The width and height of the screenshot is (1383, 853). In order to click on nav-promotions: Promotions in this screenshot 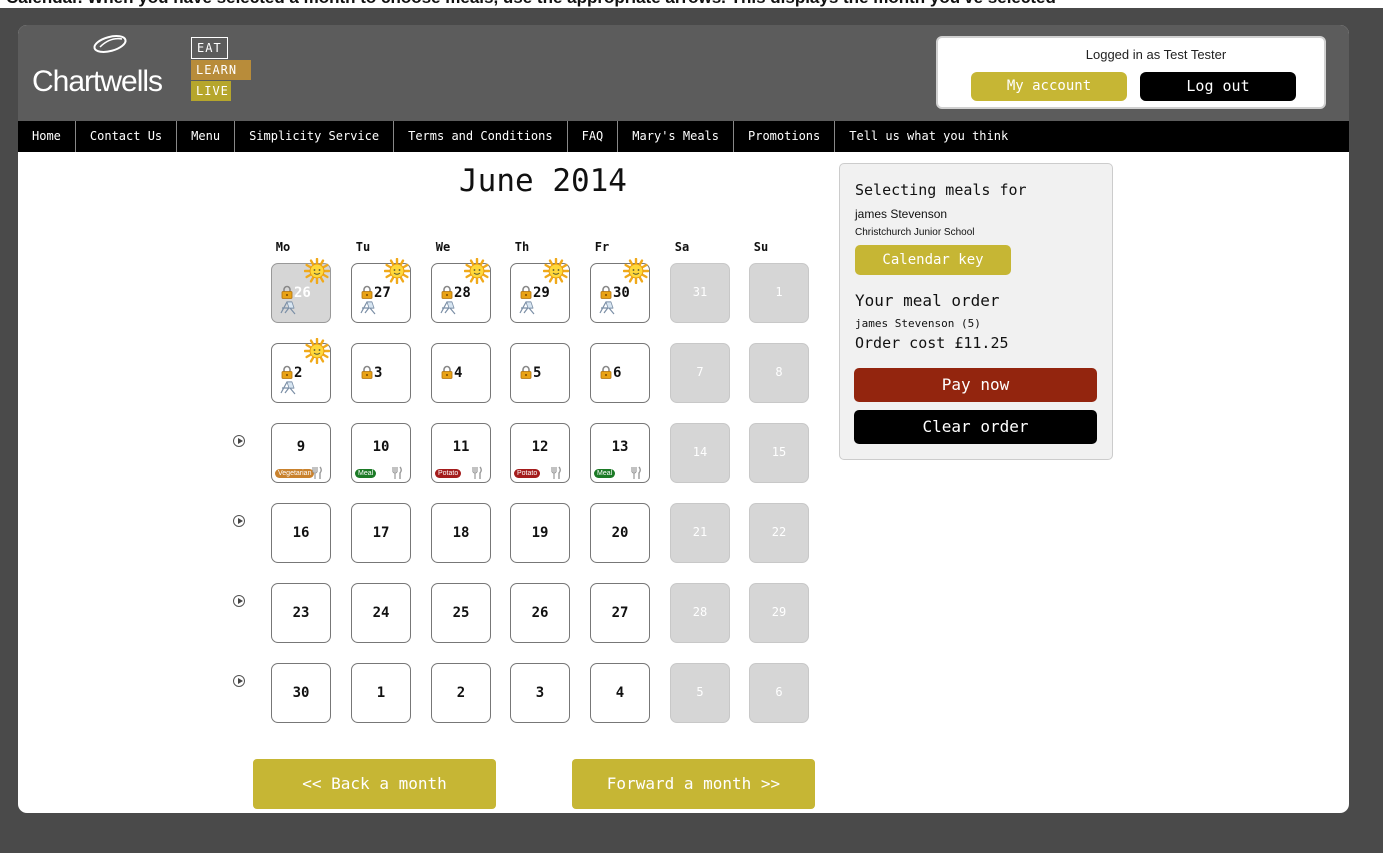, I will do `click(785, 136)`.